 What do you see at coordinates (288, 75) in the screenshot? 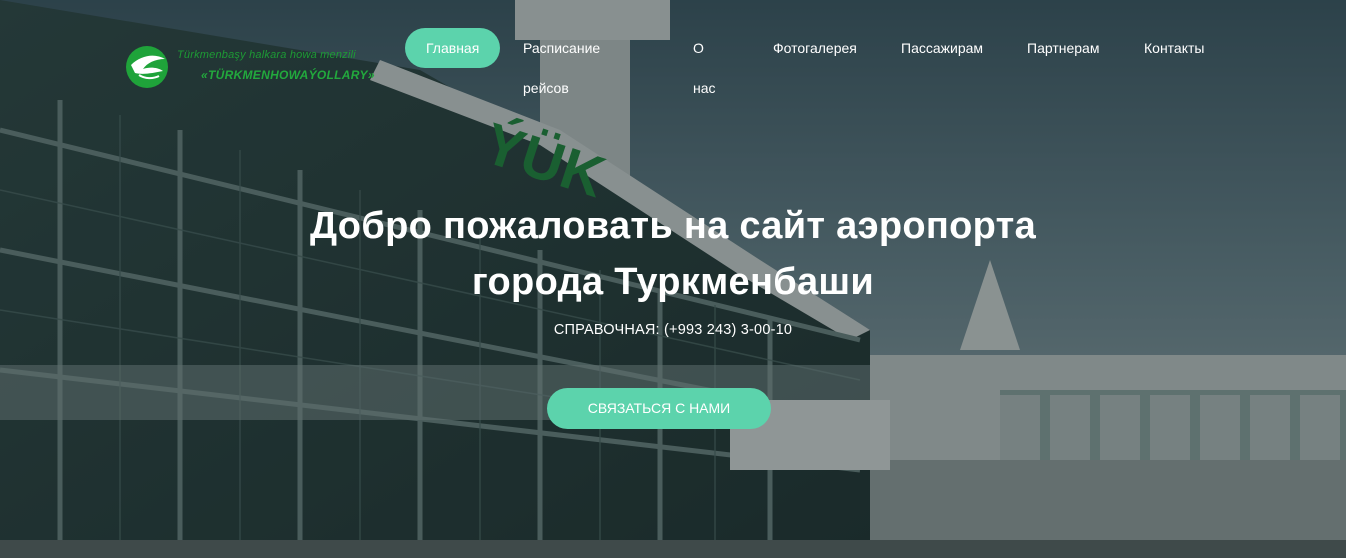
I see `logo-line-2: «TÜRKMENHOWAÝOLLARY»` at bounding box center [288, 75].